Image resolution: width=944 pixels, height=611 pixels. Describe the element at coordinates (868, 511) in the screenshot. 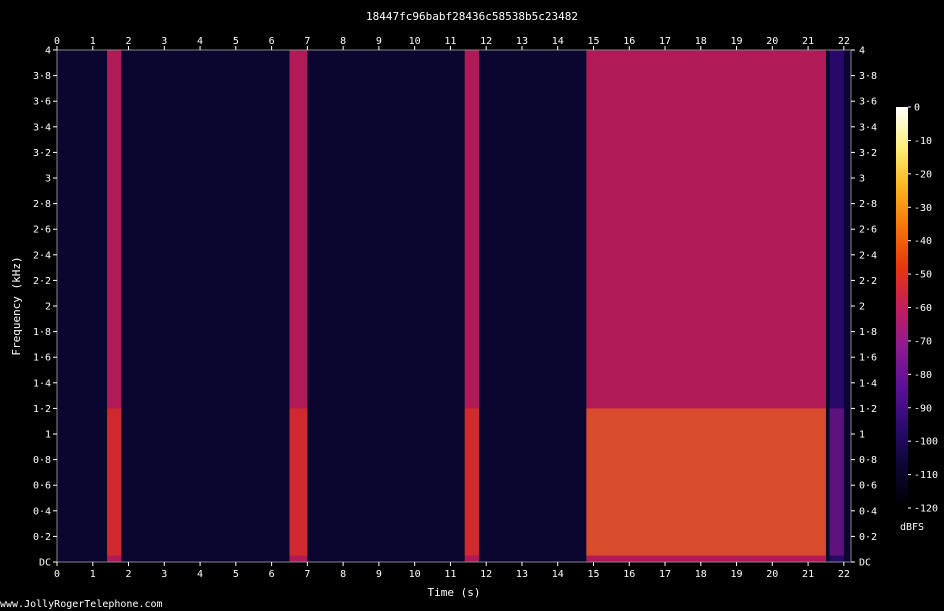

I see `y-tick-label-right: 0·4` at that location.